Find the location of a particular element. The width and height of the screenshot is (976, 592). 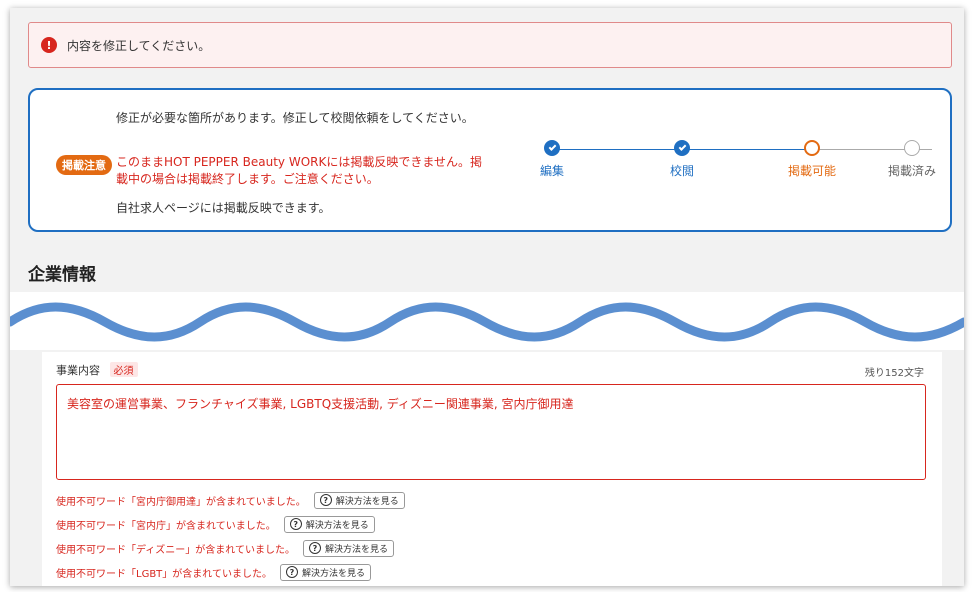

warning-text: 使用不可ワード「LGBT」が含まれていました。 is located at coordinates (164, 574).